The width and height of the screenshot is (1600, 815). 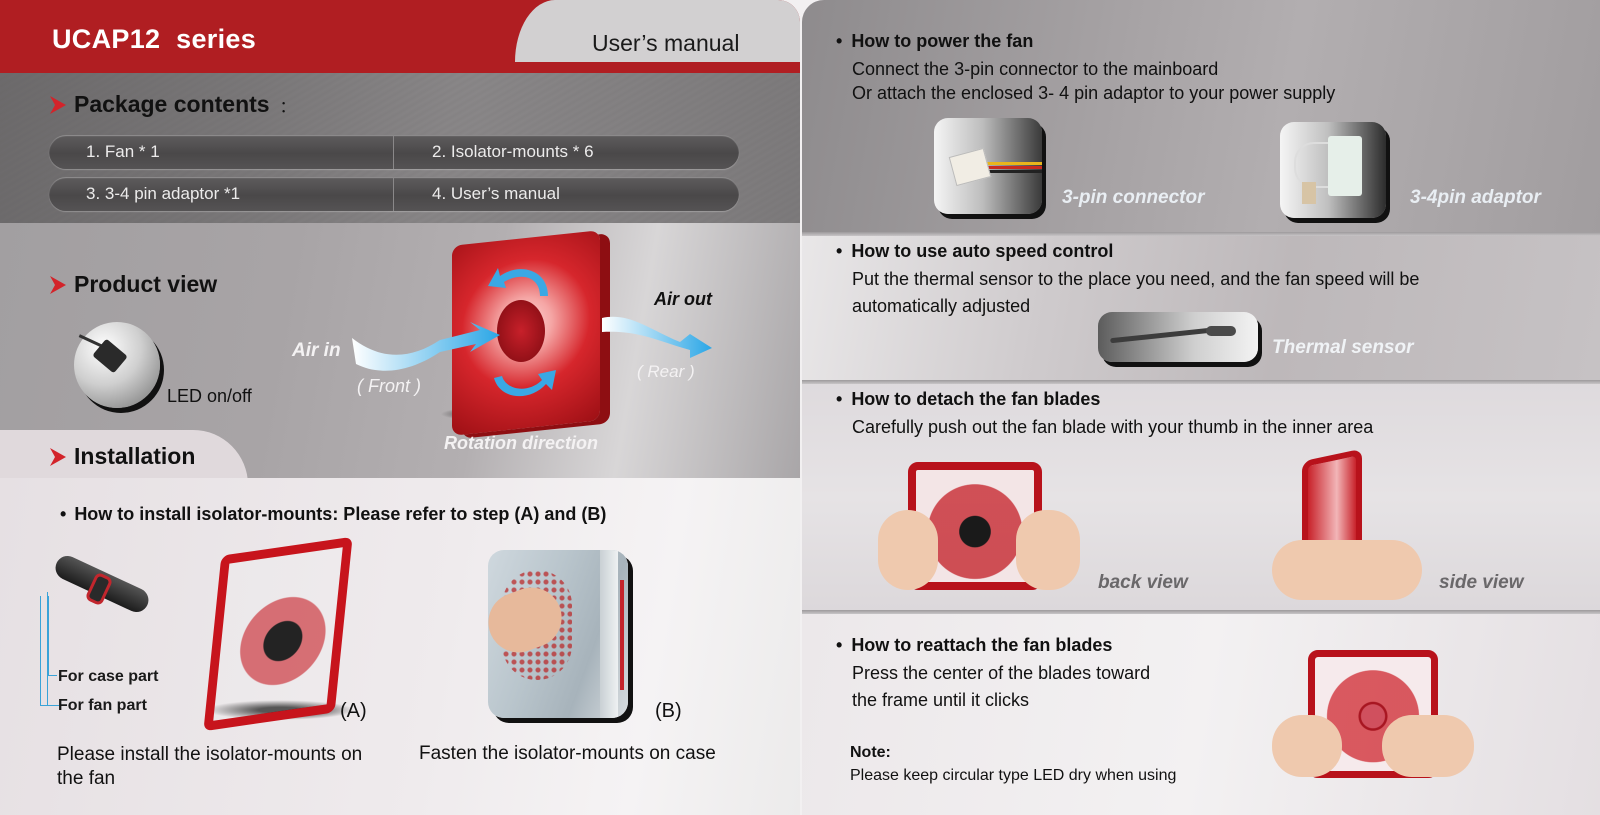 I want to click on case-mount-photo, so click(x=558, y=634).